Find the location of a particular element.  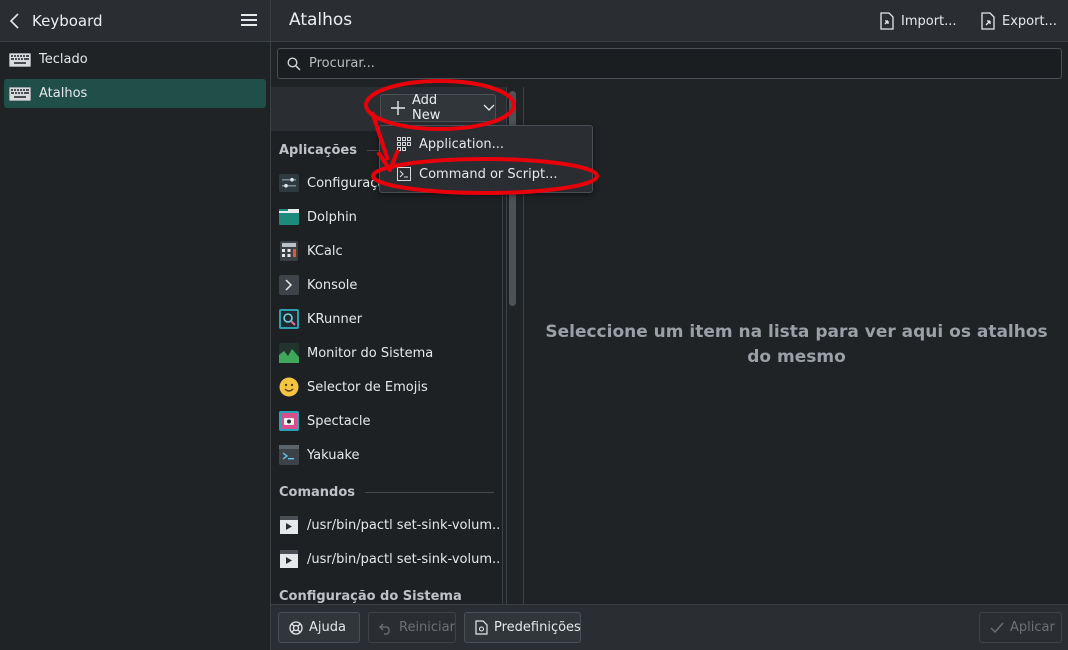

sidebar-item-teclado: Teclado is located at coordinates (135, 59).